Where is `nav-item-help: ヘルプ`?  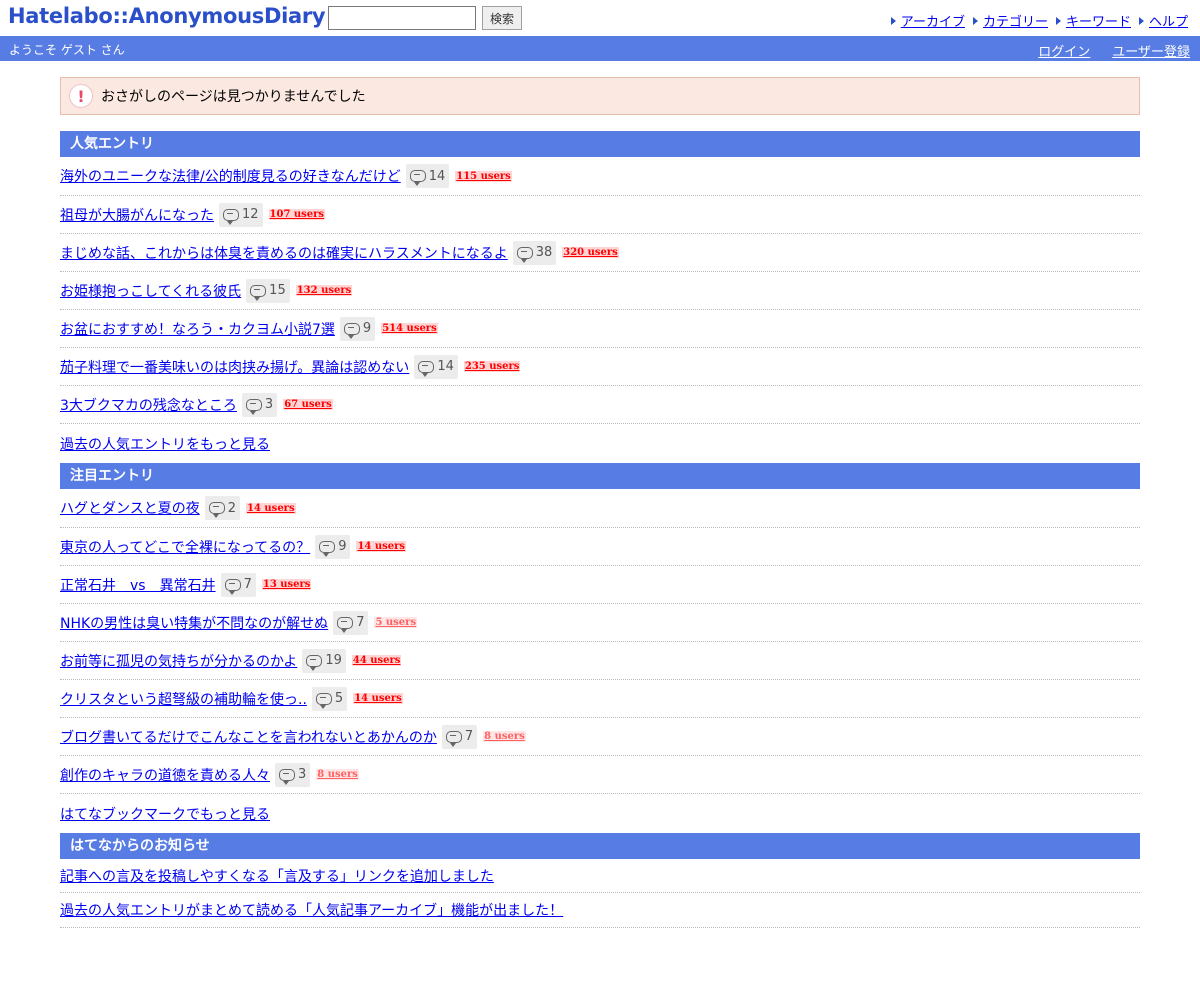
nav-item-help: ヘルプ is located at coordinates (1163, 20).